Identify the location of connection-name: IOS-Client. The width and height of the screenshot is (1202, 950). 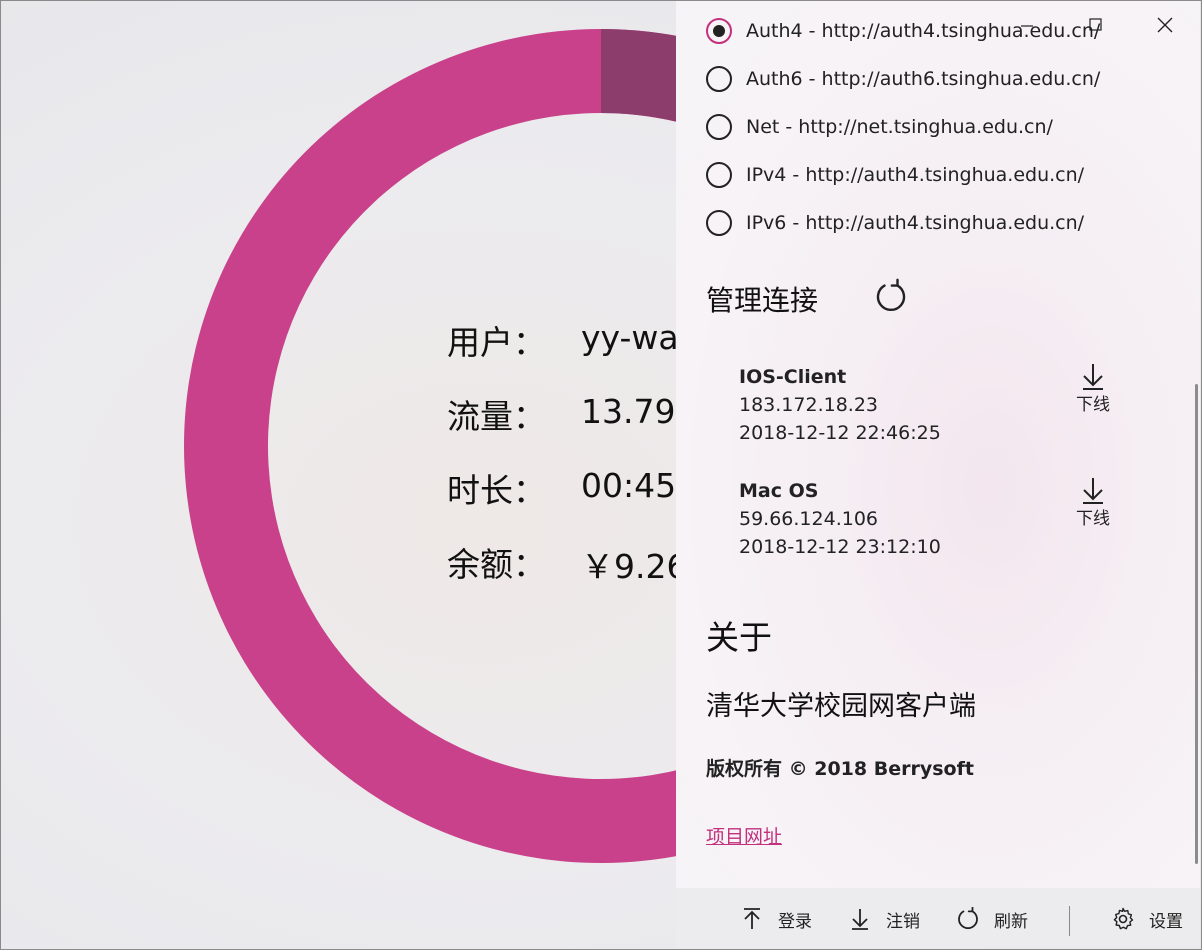
(793, 377).